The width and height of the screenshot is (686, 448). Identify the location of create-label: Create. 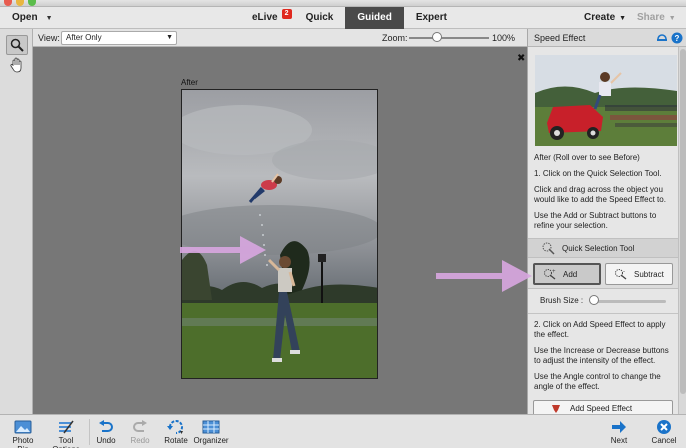
(600, 17).